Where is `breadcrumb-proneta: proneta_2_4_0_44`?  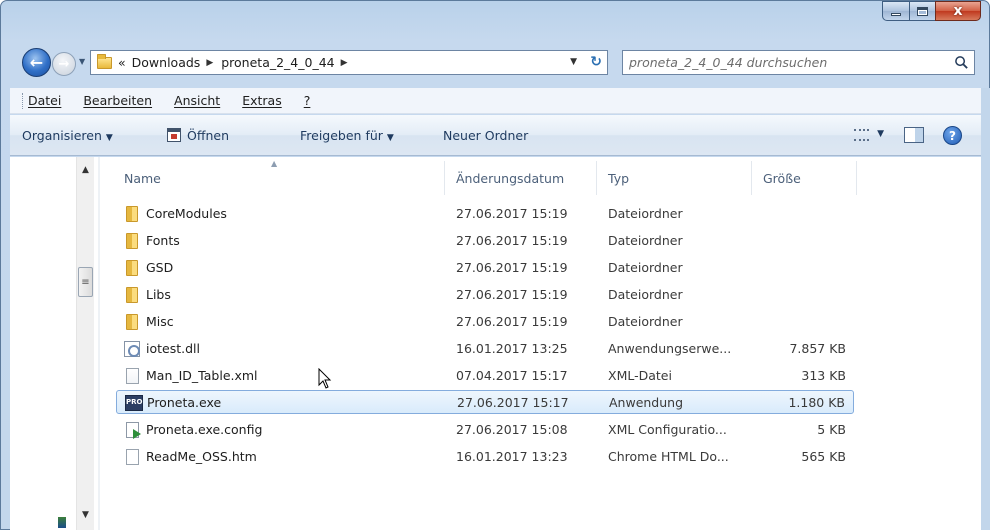 breadcrumb-proneta: proneta_2_4_0_44 is located at coordinates (277, 62).